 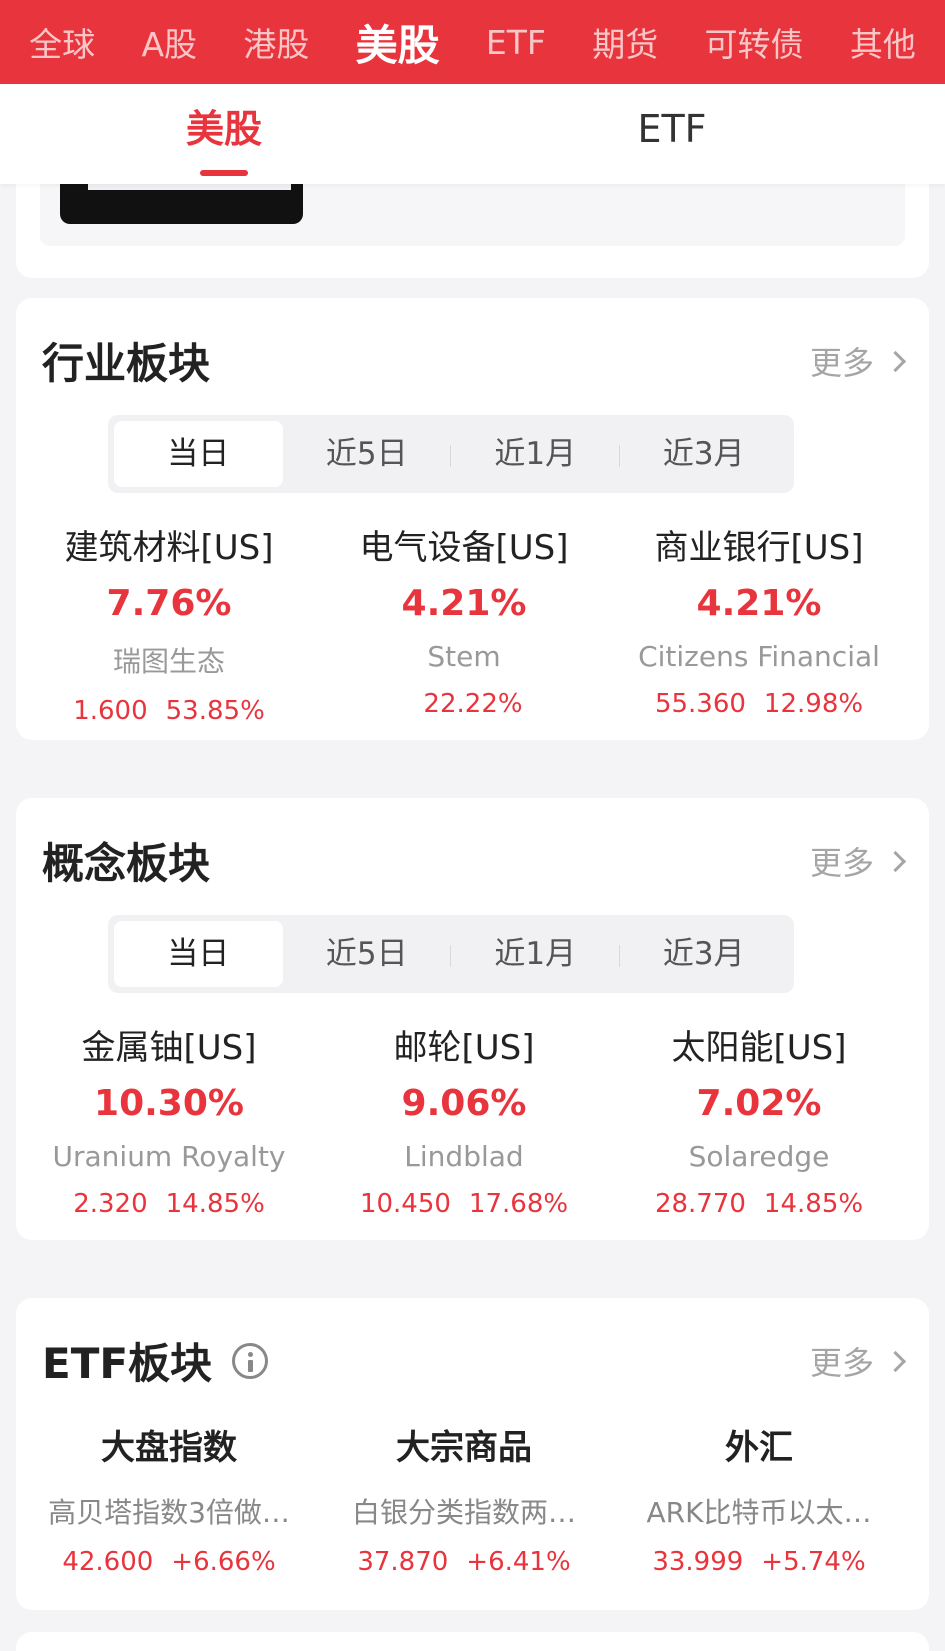 I want to click on etf-category-item: 大宗商品 白银分类指数两… 37.870 +6.41%, so click(x=464, y=1498).